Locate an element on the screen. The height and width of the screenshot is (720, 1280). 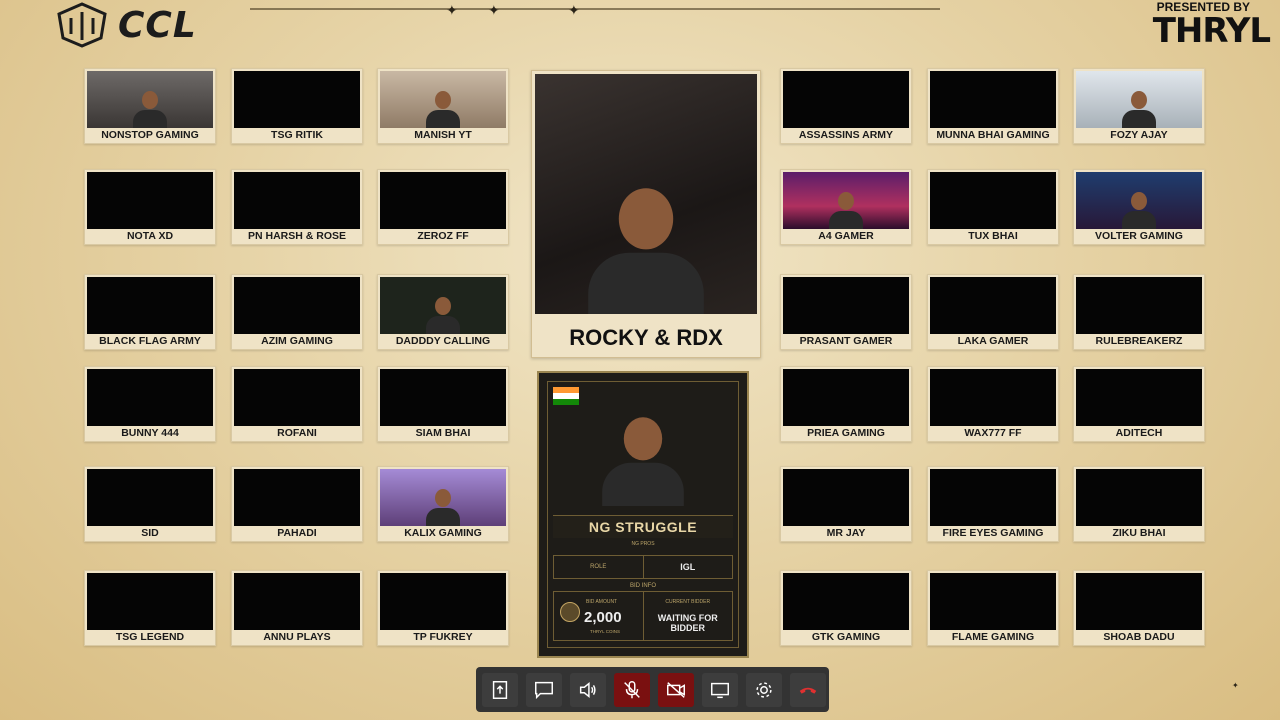
participant-name: SHOAB DADU is located at coordinates (1139, 637).